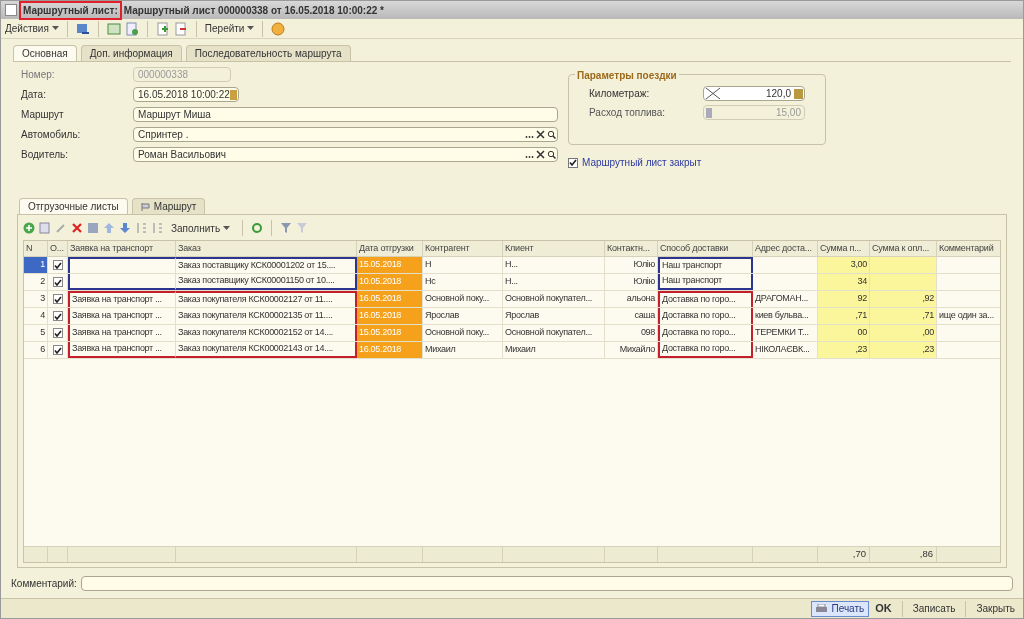 The height and width of the screenshot is (619, 1024). What do you see at coordinates (903, 299) in the screenshot?
I see `table-cell: ,92` at bounding box center [903, 299].